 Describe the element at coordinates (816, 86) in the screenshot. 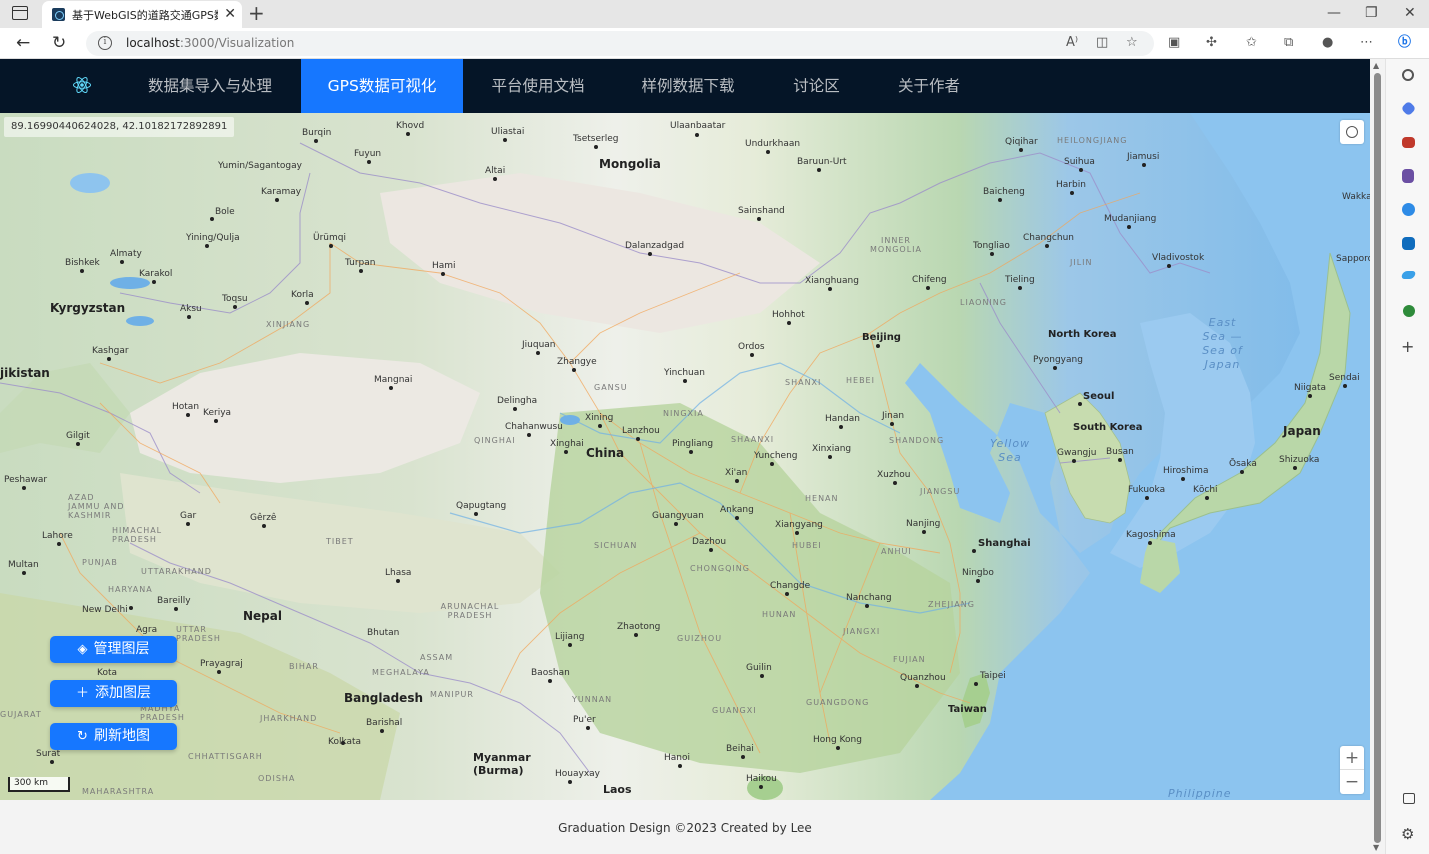

I see `nav-item-discussion: 讨论区` at that location.